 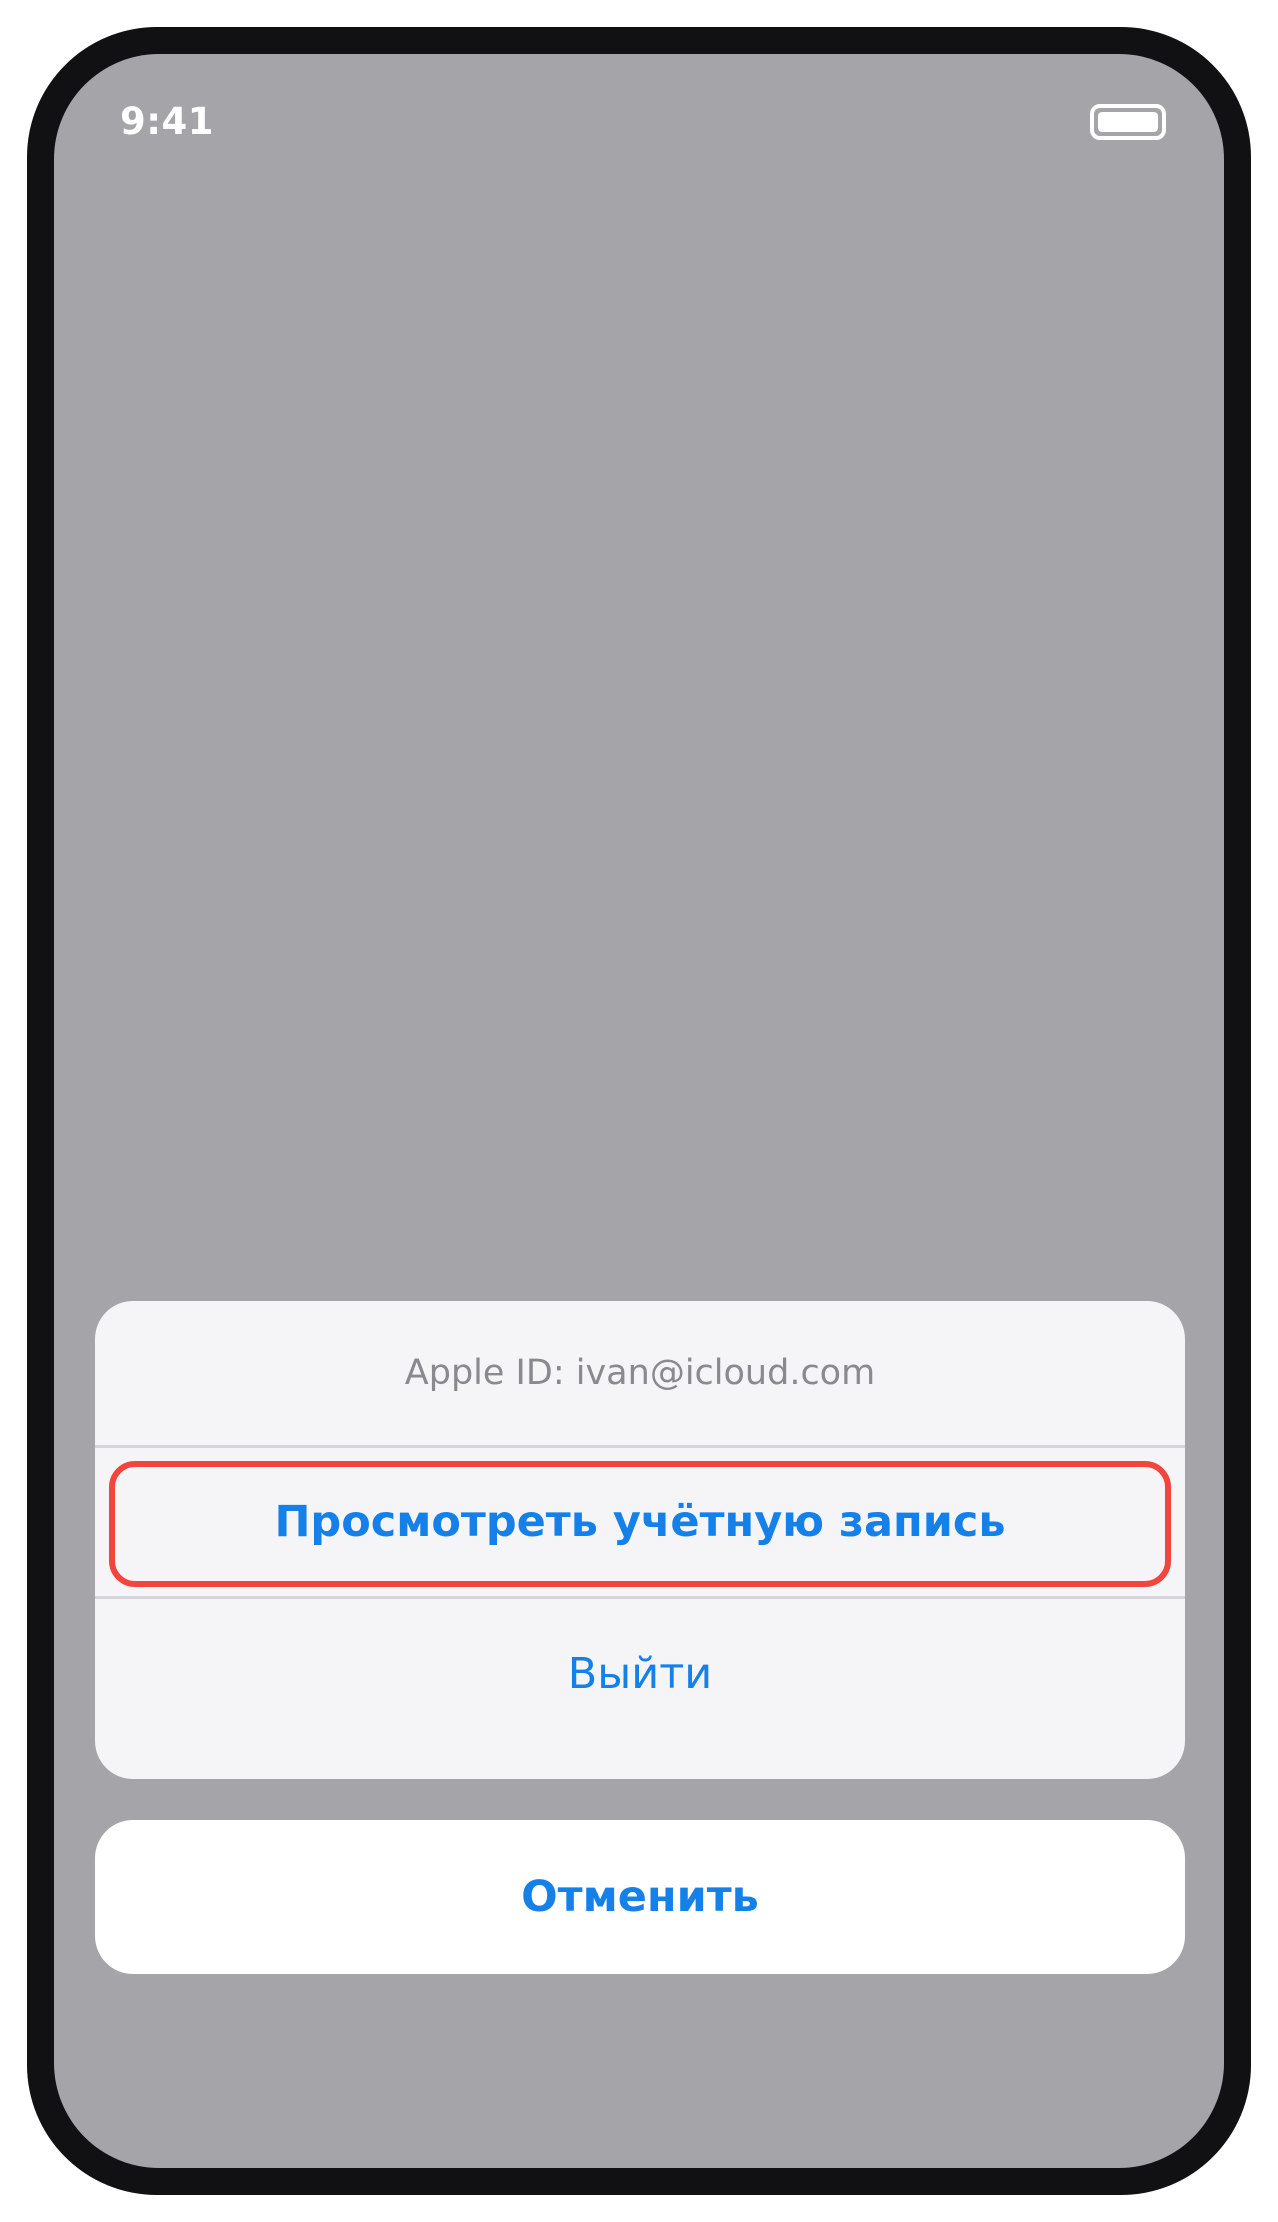 What do you see at coordinates (640, 1674) in the screenshot?
I see `sign-out-button: Выйти` at bounding box center [640, 1674].